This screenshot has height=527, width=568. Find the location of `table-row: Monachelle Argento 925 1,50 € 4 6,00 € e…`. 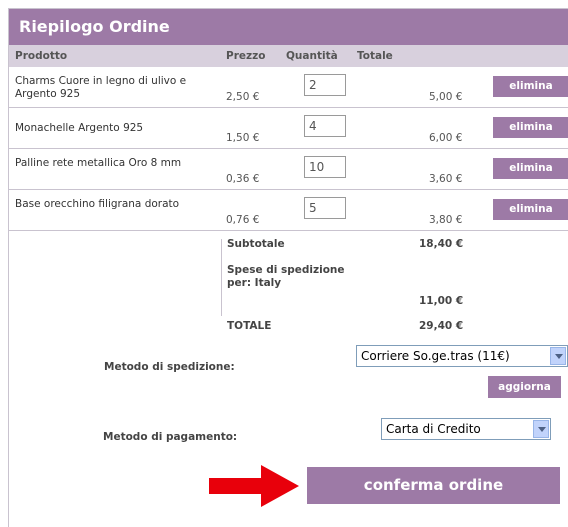

table-row: Monachelle Argento 925 1,50 € 4 6,00 € e… is located at coordinates (288, 128).